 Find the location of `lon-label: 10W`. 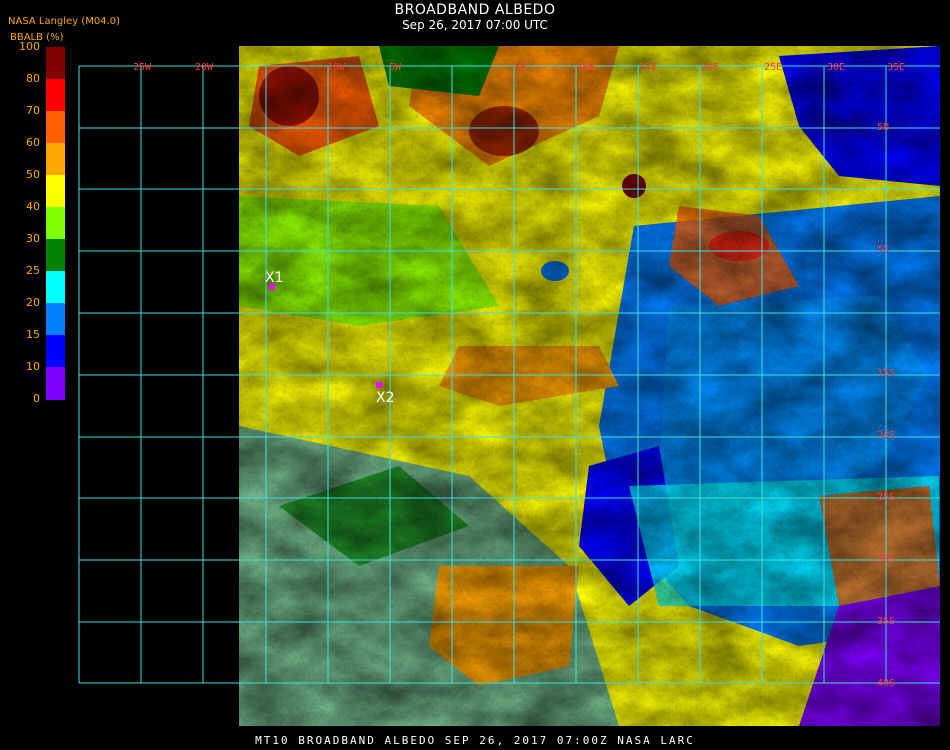

lon-label: 10W is located at coordinates (336, 67).